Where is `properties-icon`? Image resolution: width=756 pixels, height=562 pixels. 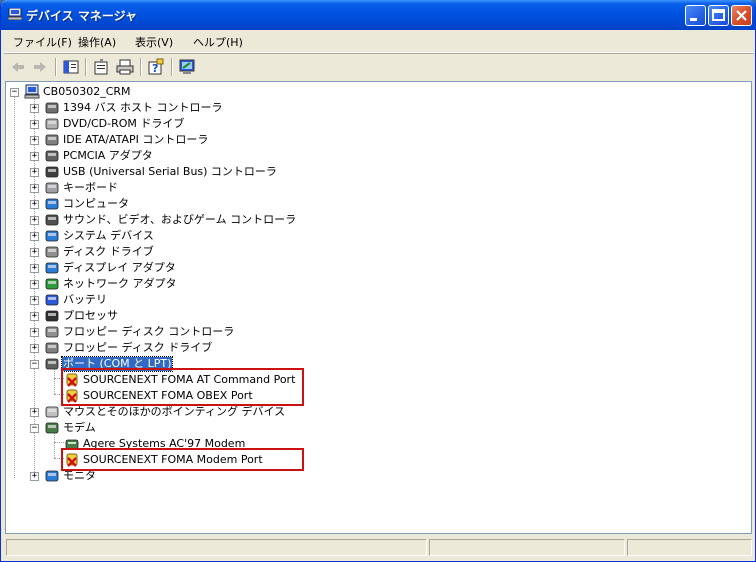
properties-icon is located at coordinates (101, 67).